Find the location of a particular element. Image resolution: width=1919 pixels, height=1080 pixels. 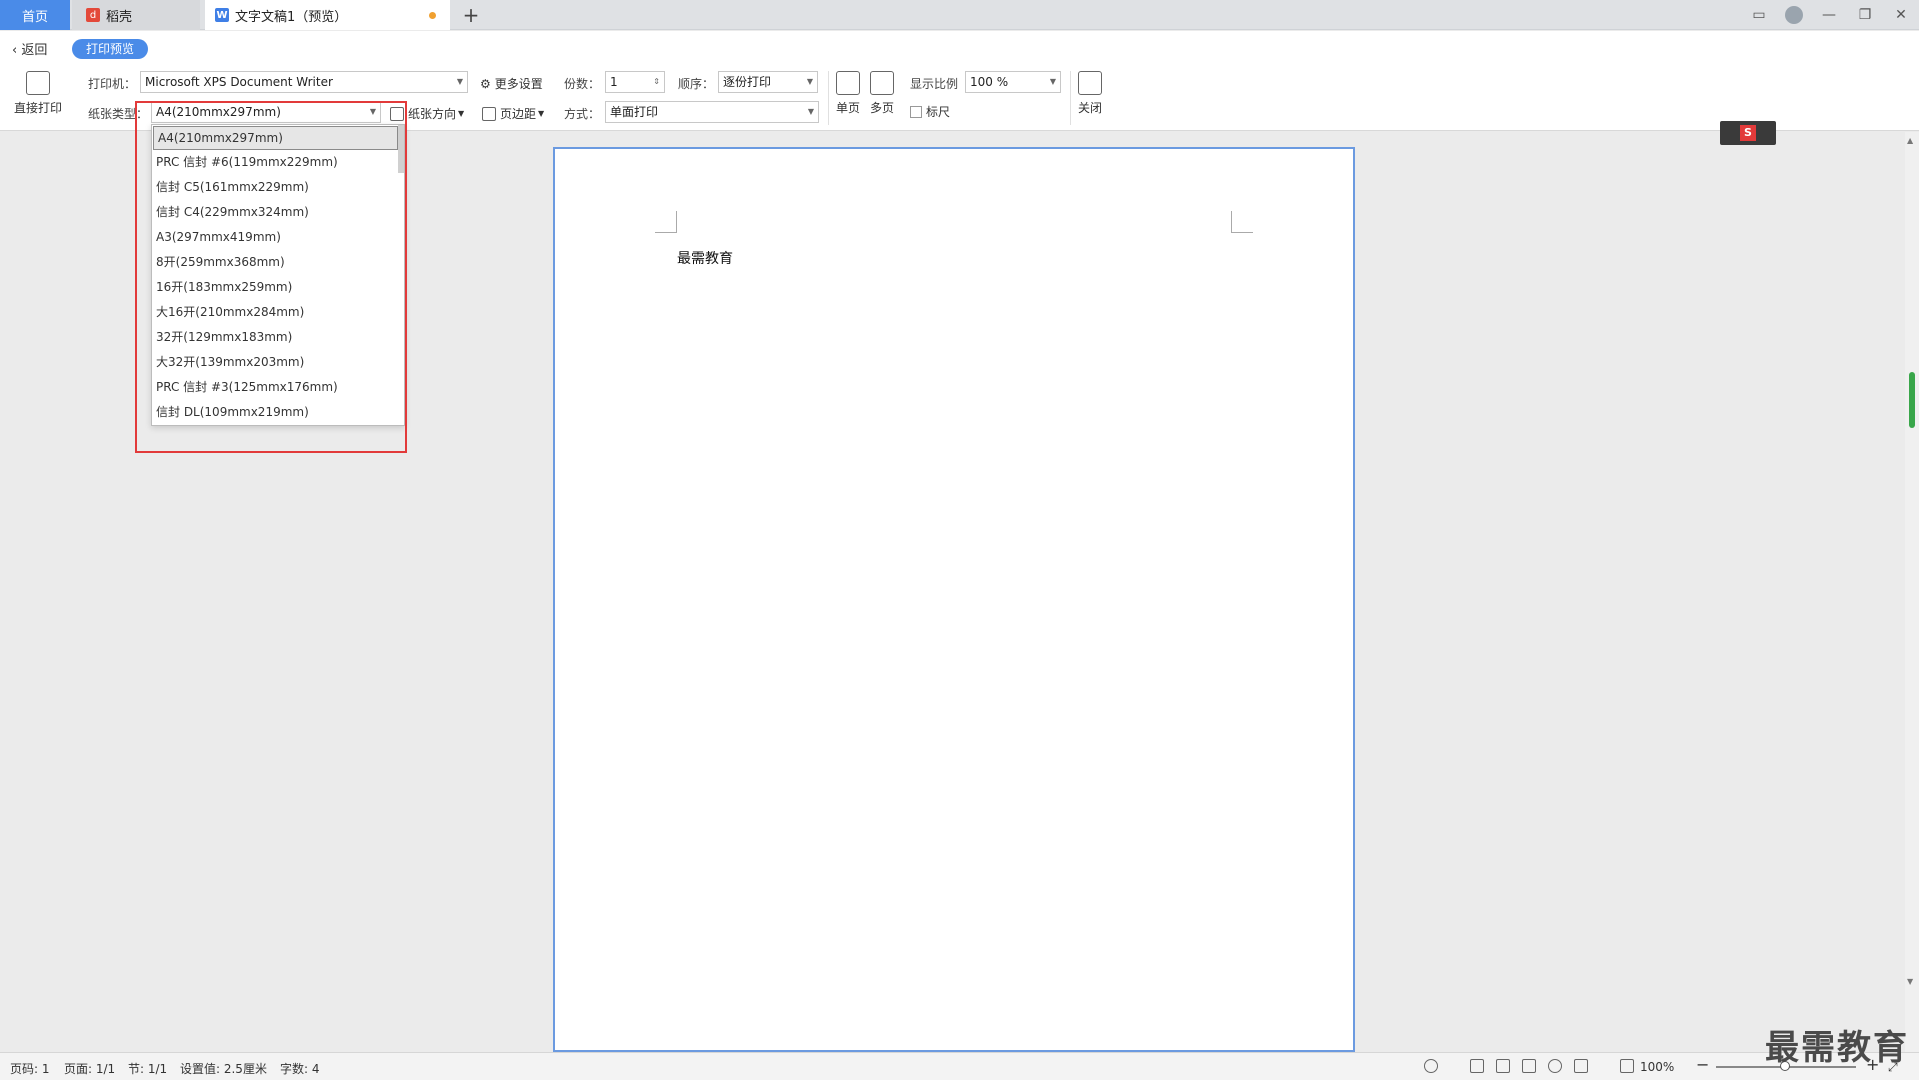

tab-document-label: 文字文稿1（预览） is located at coordinates (291, 17).